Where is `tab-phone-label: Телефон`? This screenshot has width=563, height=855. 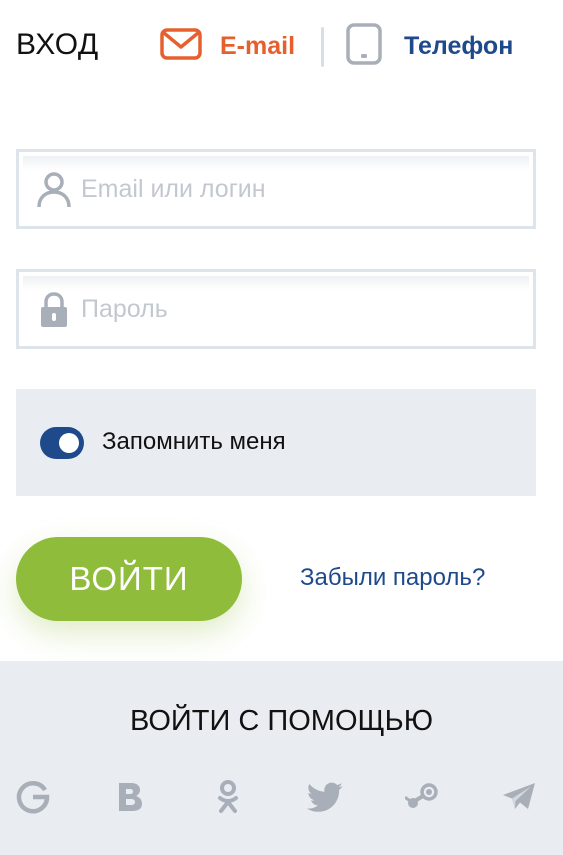
tab-phone-label: Телефон is located at coordinates (459, 45).